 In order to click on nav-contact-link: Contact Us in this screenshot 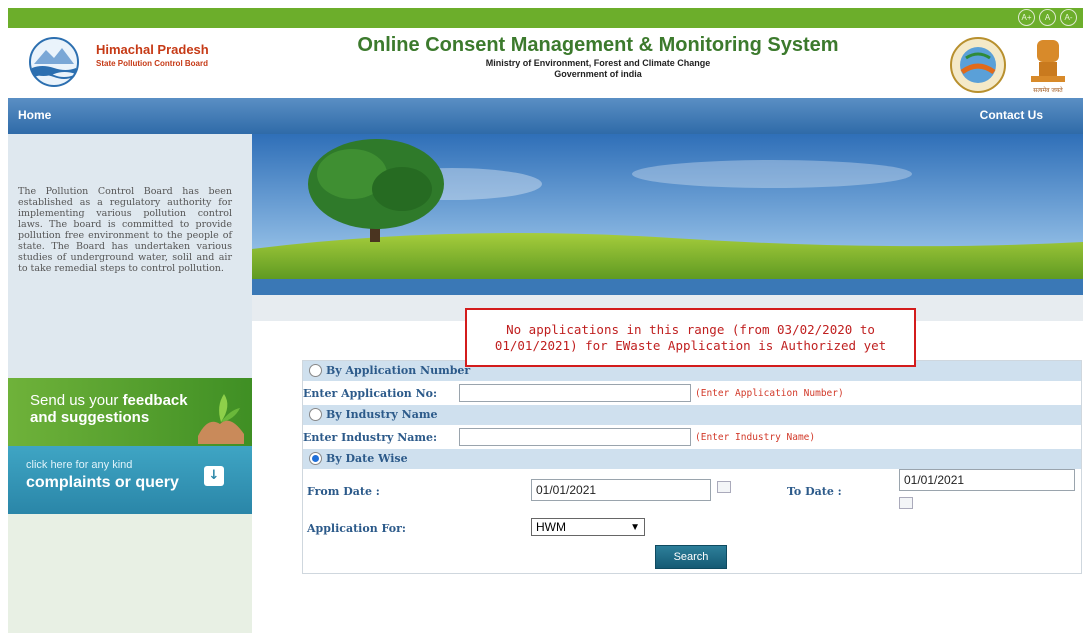, I will do `click(1011, 115)`.